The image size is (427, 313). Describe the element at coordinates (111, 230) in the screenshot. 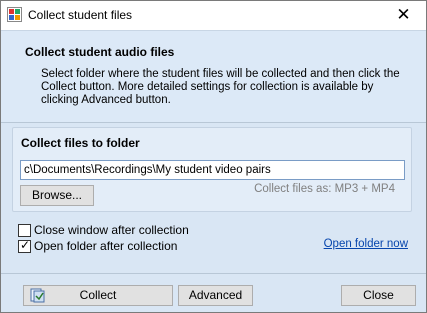

I see `close-window-label: Close window after collection` at that location.